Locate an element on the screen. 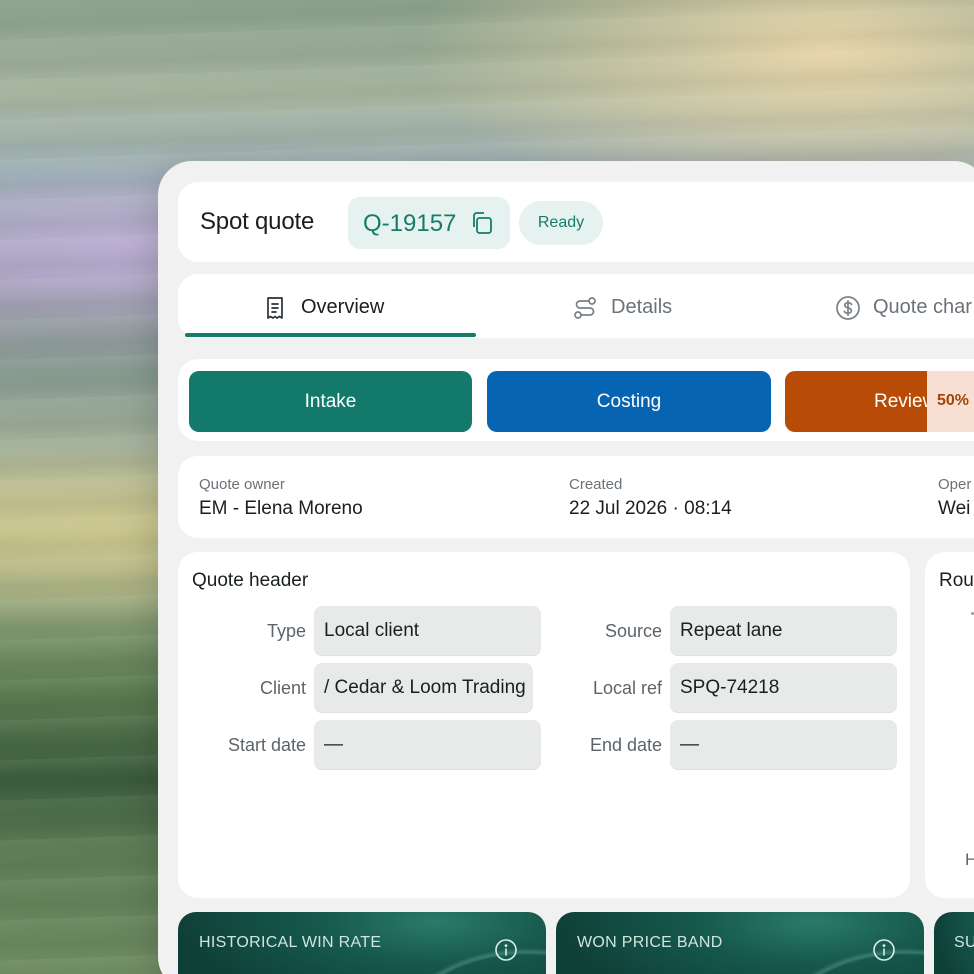  kpi-won-price-band: WON PRICE BAND is located at coordinates (740, 943).